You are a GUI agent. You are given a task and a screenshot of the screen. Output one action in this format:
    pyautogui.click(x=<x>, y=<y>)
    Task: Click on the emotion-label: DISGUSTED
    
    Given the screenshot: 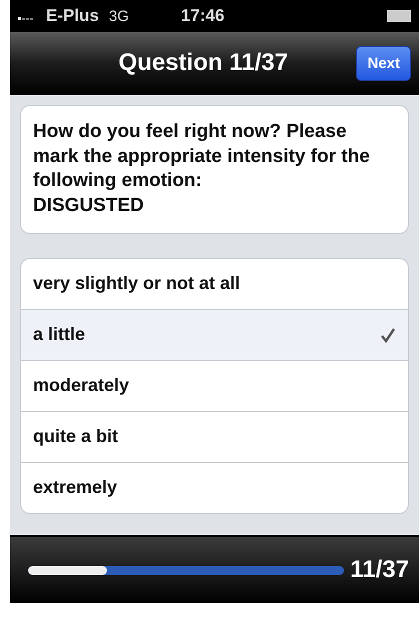 What is the action you would take?
    pyautogui.click(x=89, y=206)
    